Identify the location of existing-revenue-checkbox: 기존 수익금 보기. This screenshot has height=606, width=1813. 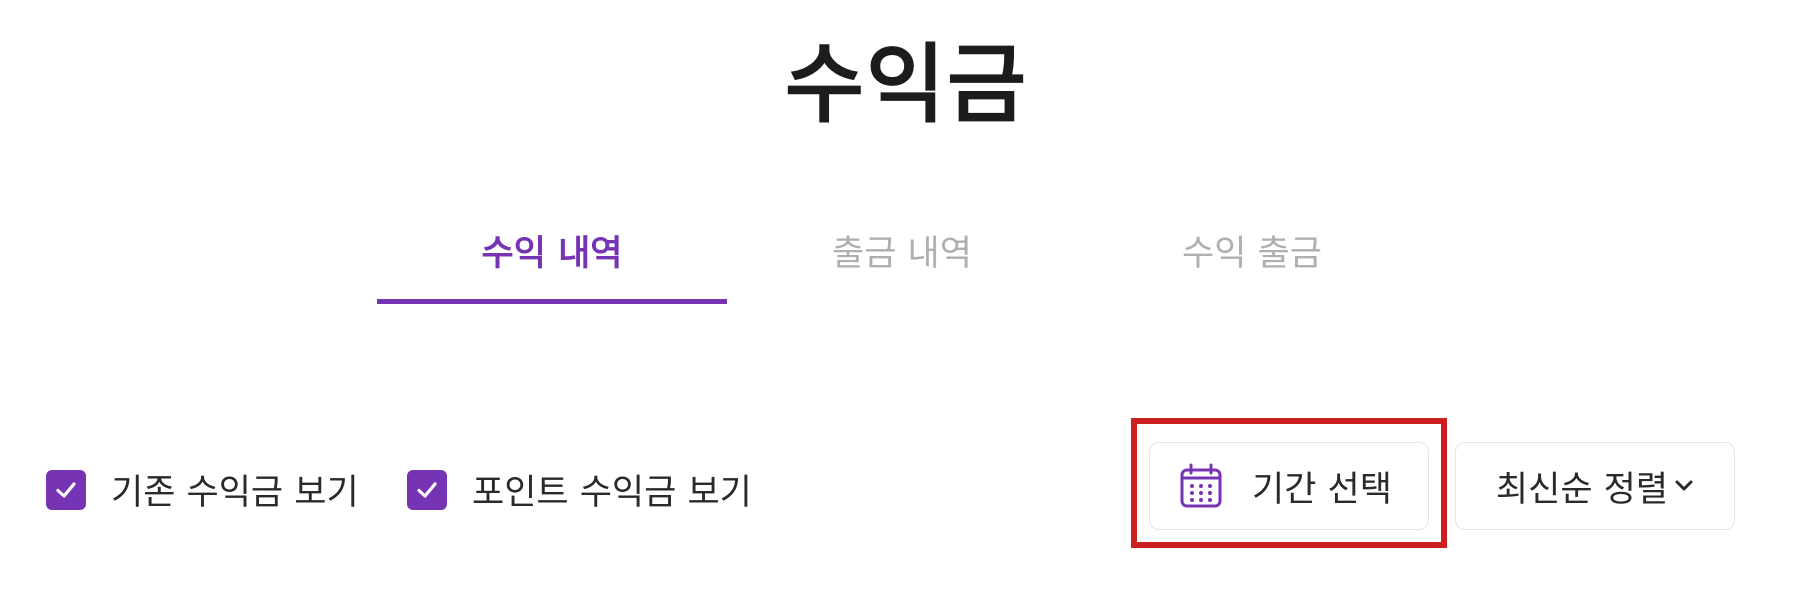
(202, 489).